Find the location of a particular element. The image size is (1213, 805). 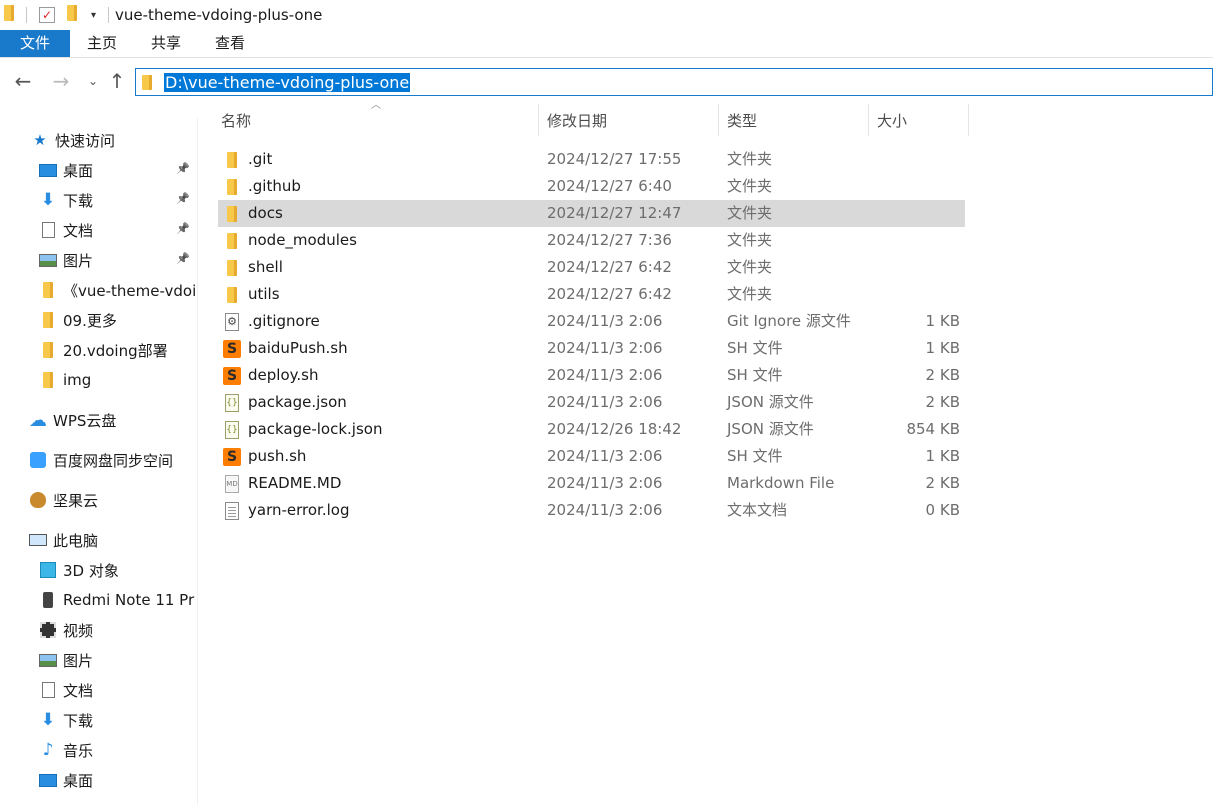

sidebar-item: ☁ WPS云盘 is located at coordinates (98, 420).